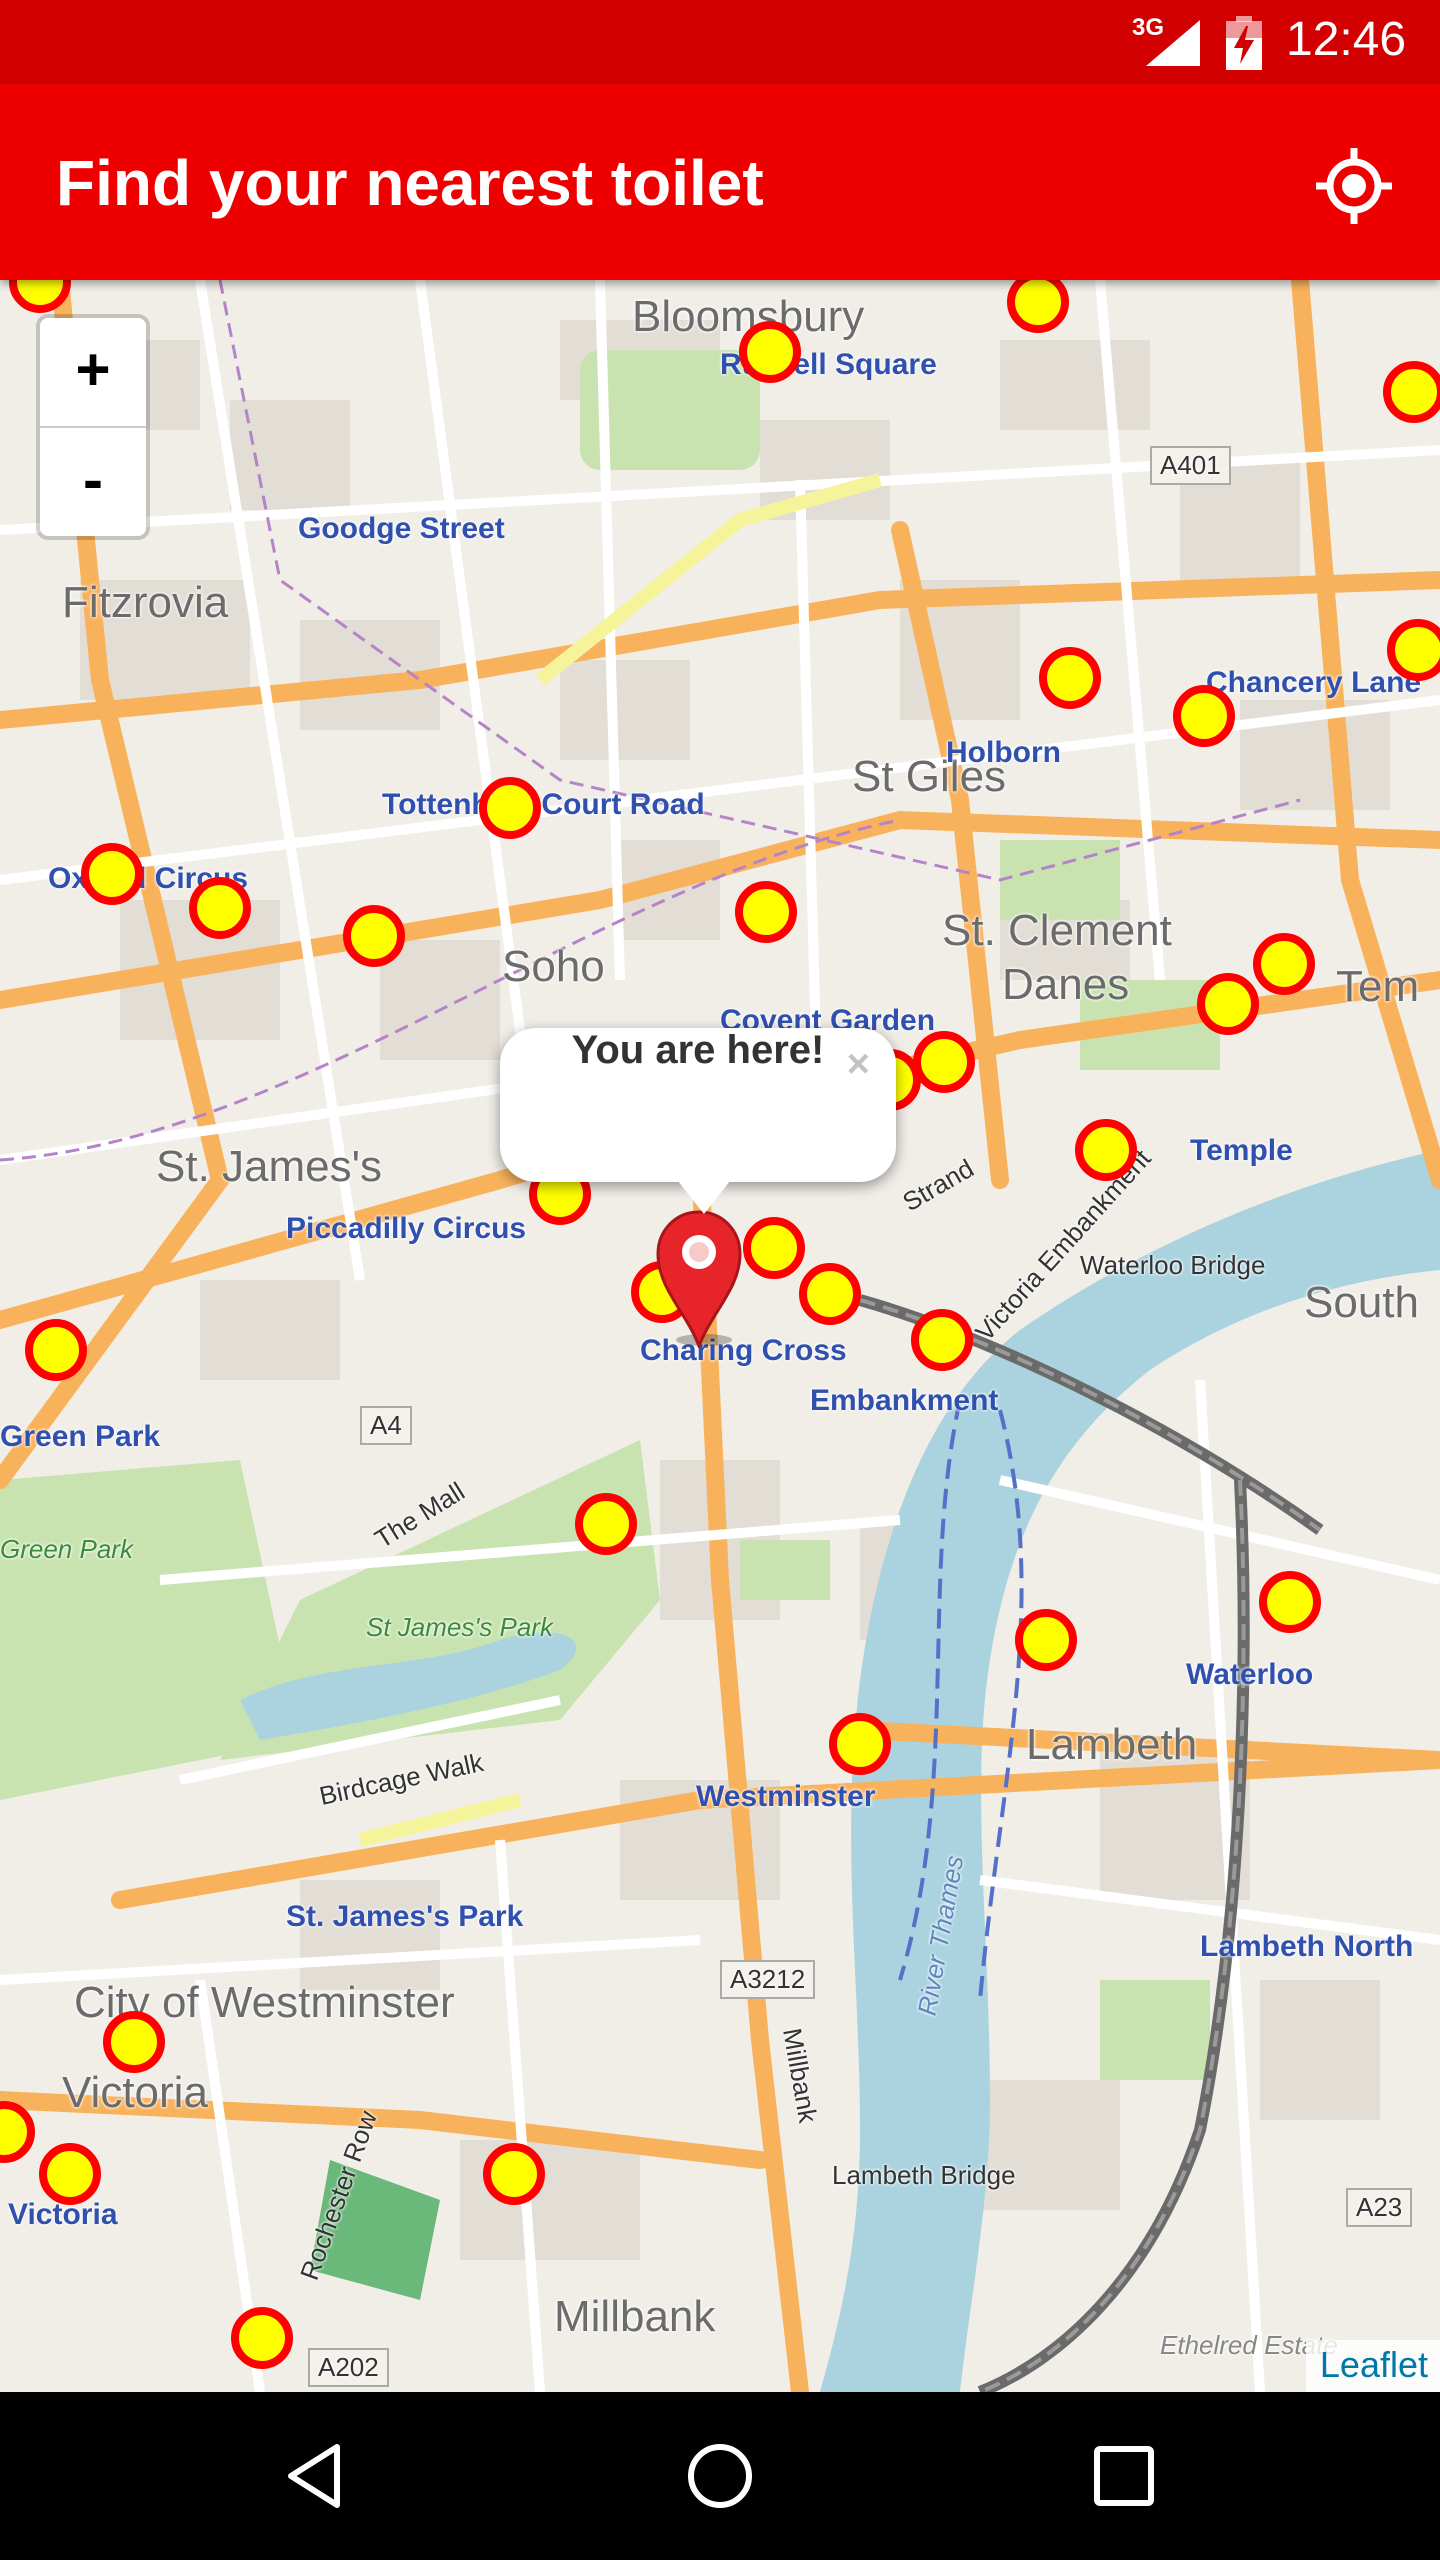  Describe the element at coordinates (1346, 39) in the screenshot. I see `clock: 12:46` at that location.